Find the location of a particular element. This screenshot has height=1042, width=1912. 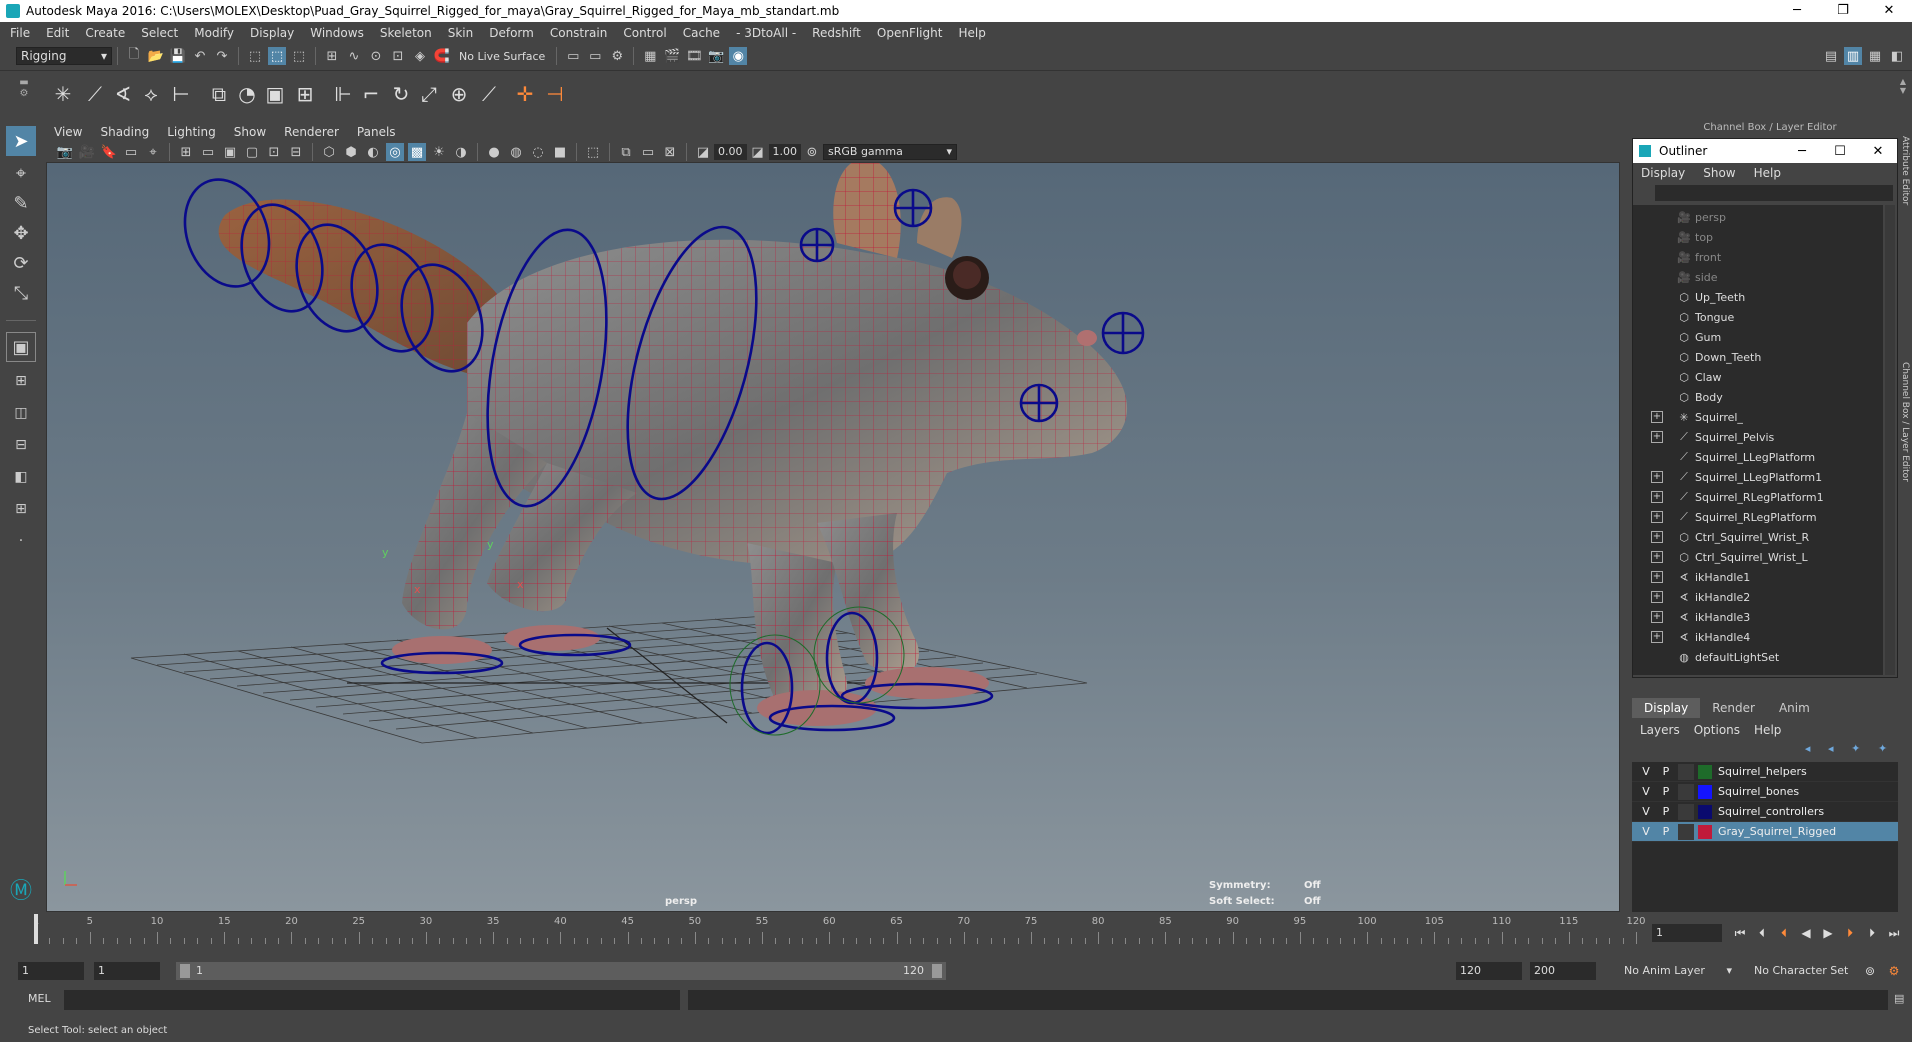

tool-settings-toggle-icon: ▦ is located at coordinates (1875, 56).